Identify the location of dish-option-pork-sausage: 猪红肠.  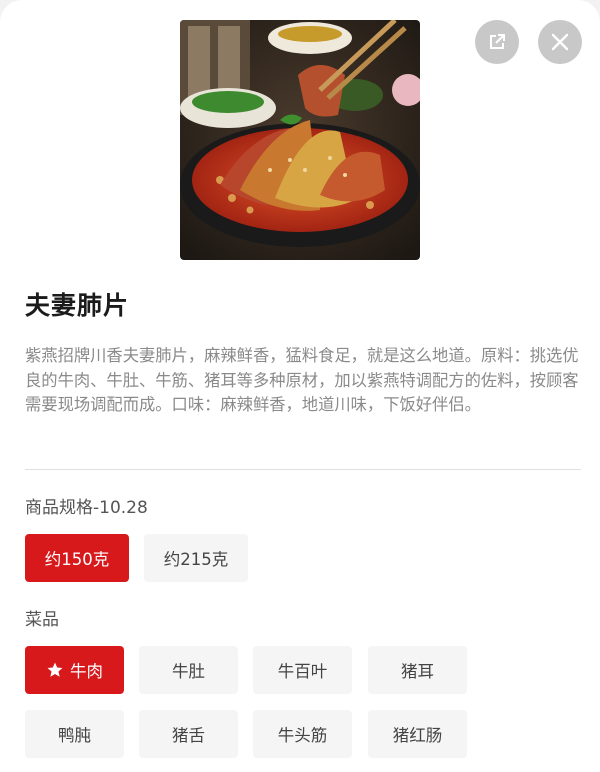
(417, 734).